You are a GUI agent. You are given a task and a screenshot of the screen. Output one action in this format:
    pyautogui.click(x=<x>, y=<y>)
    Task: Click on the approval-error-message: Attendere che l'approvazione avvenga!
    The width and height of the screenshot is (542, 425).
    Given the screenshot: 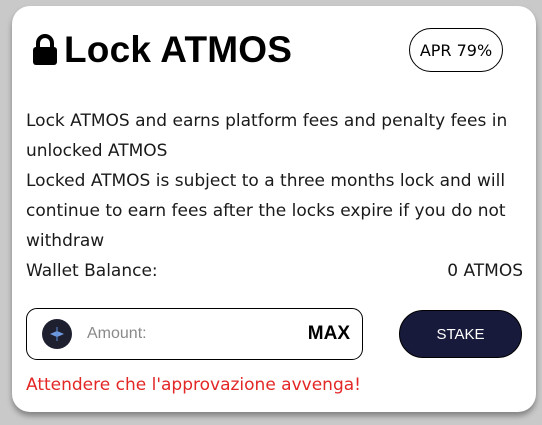 What is the action you would take?
    pyautogui.click(x=193, y=385)
    